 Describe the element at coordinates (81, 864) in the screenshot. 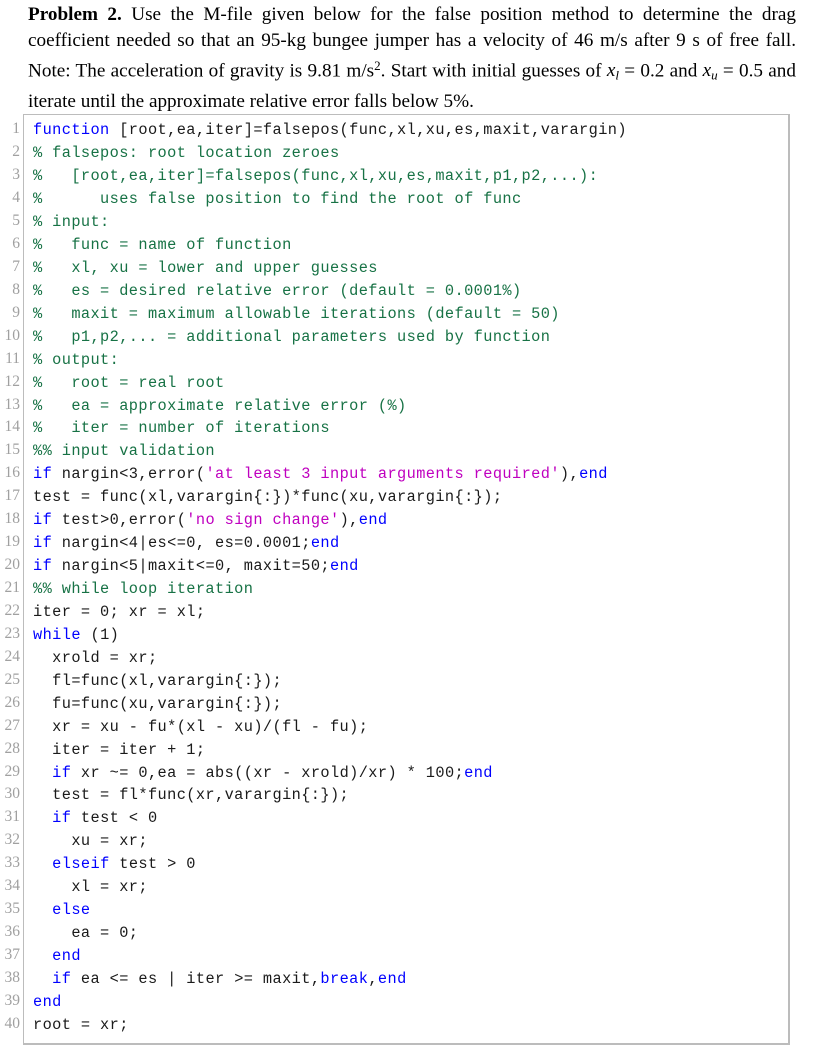

I see `code-token-kw: elseif` at that location.